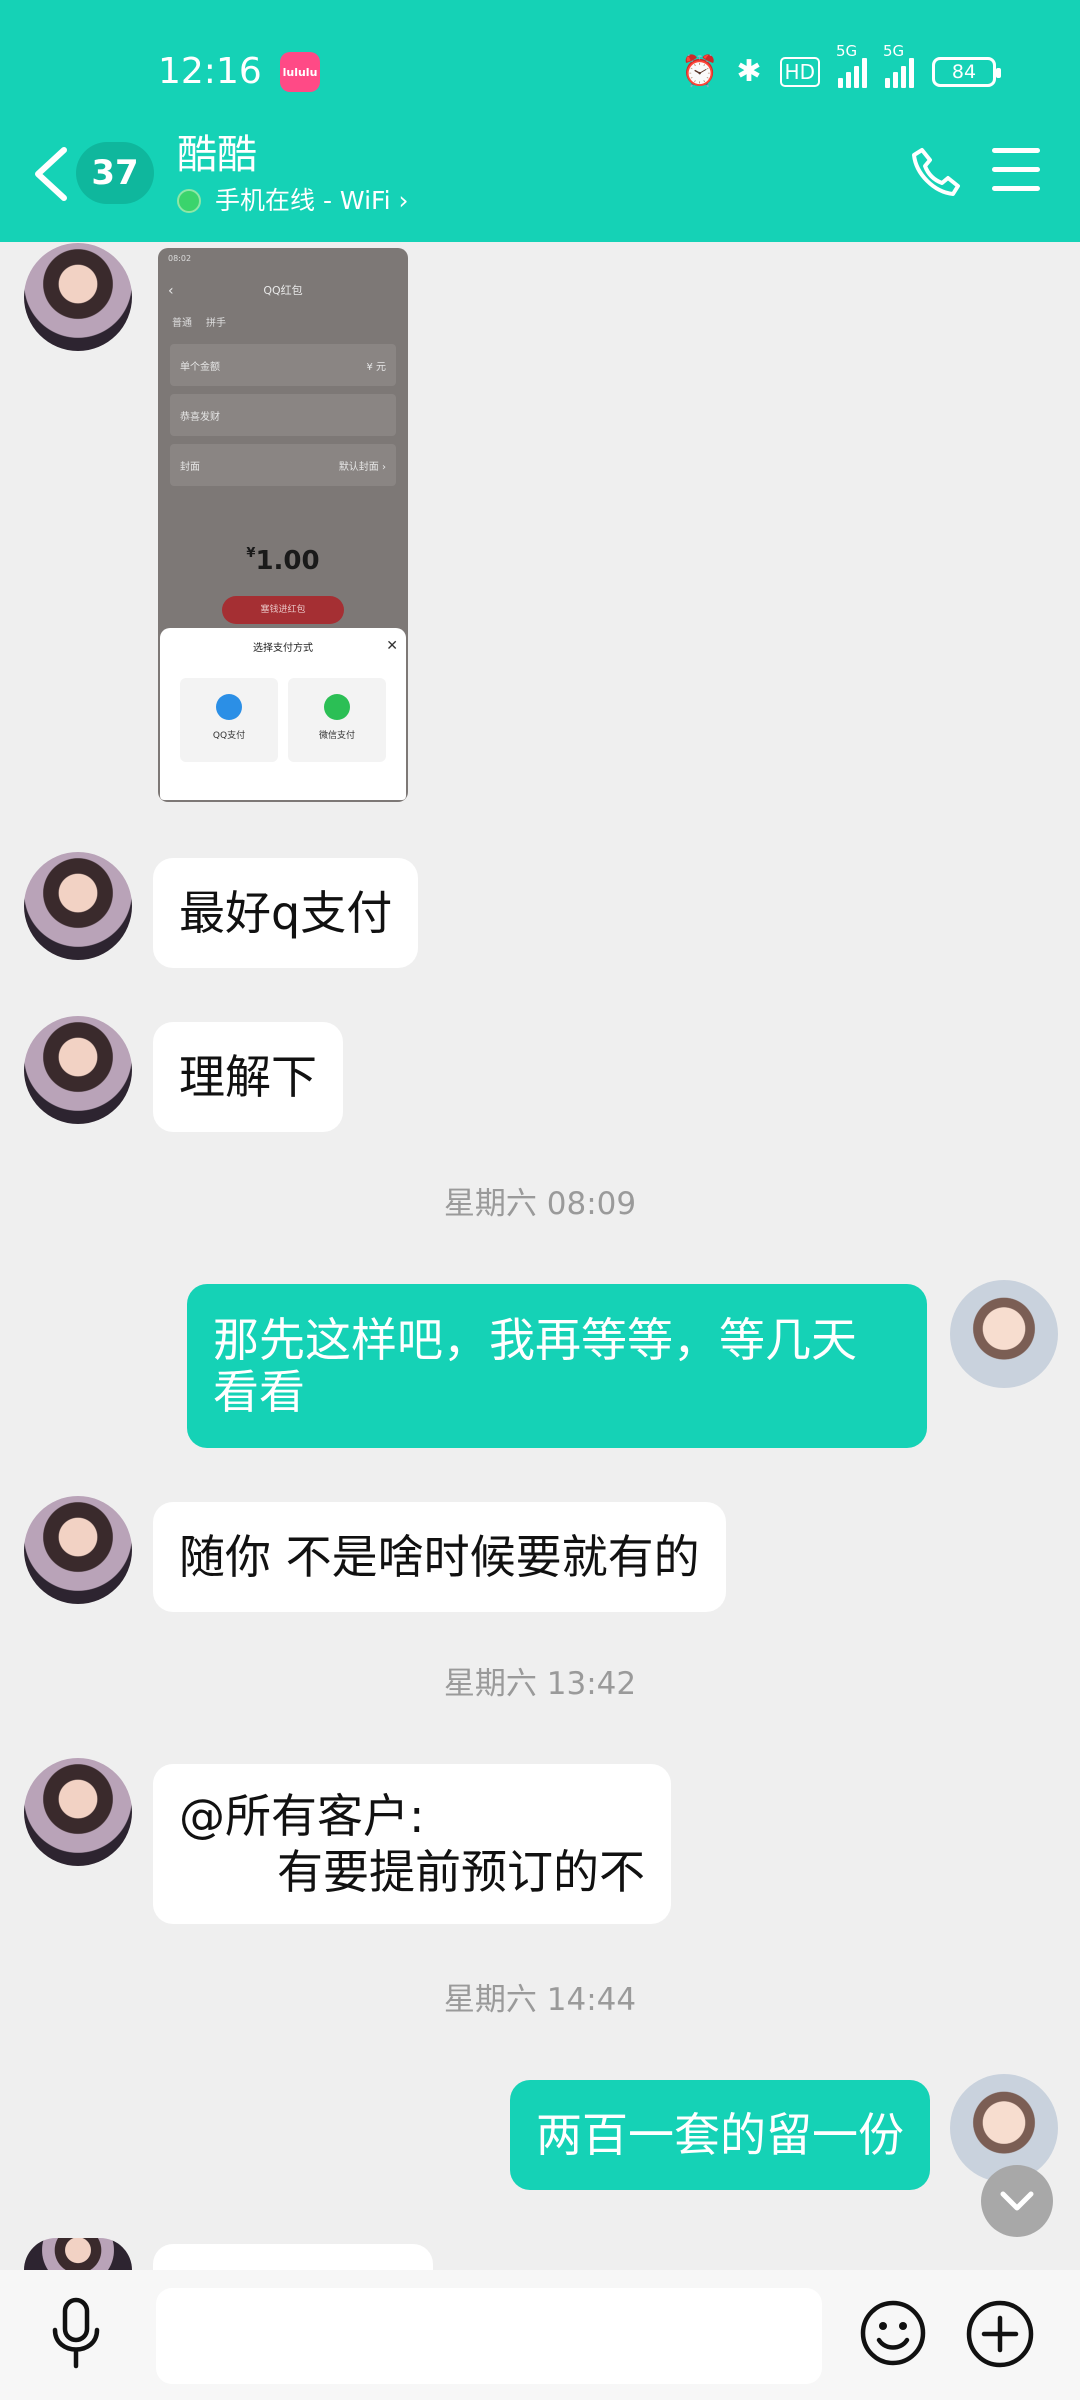 The image size is (1080, 2400). Describe the element at coordinates (283, 415) in the screenshot. I see `image-row: 恭喜发财` at that location.